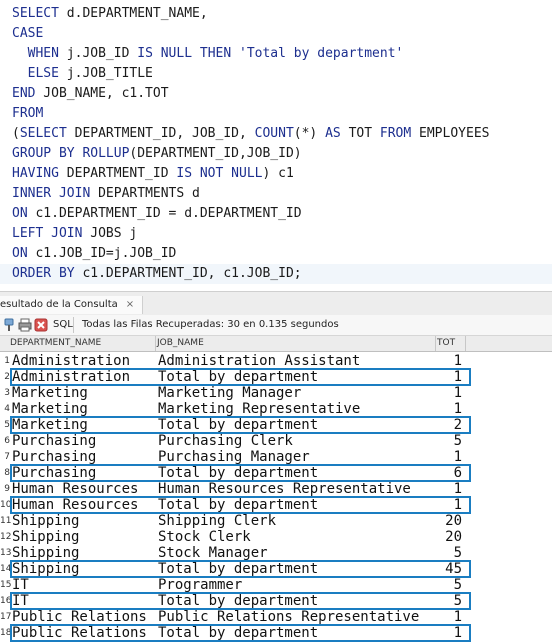 This screenshot has width=552, height=642. Describe the element at coordinates (25, 325) in the screenshot. I see `print-icon` at that location.